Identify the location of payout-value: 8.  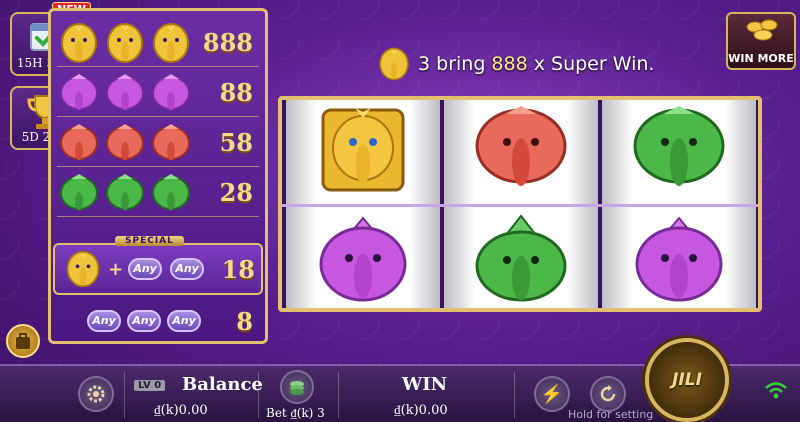
(244, 321).